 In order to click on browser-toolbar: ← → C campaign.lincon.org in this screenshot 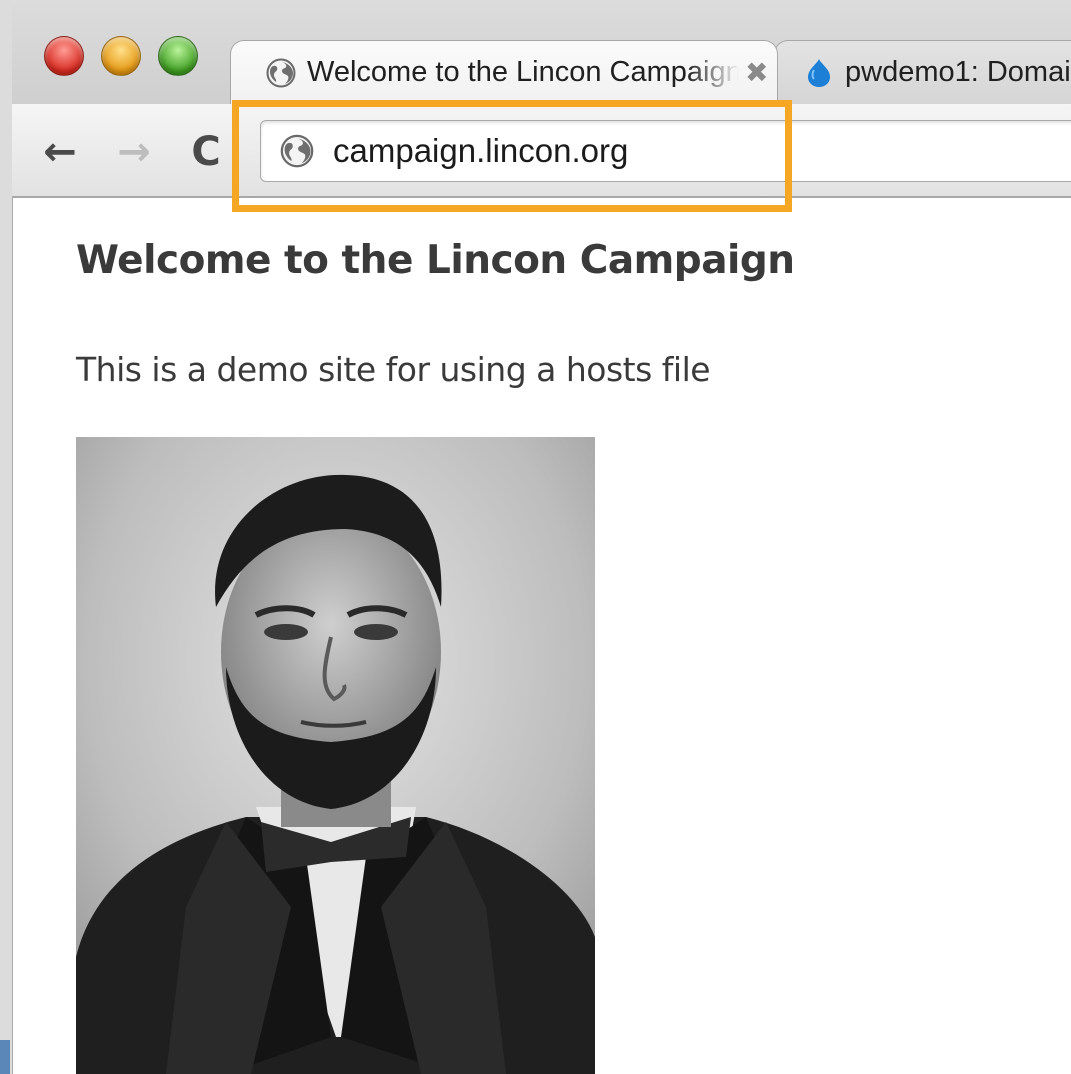, I will do `click(541, 151)`.